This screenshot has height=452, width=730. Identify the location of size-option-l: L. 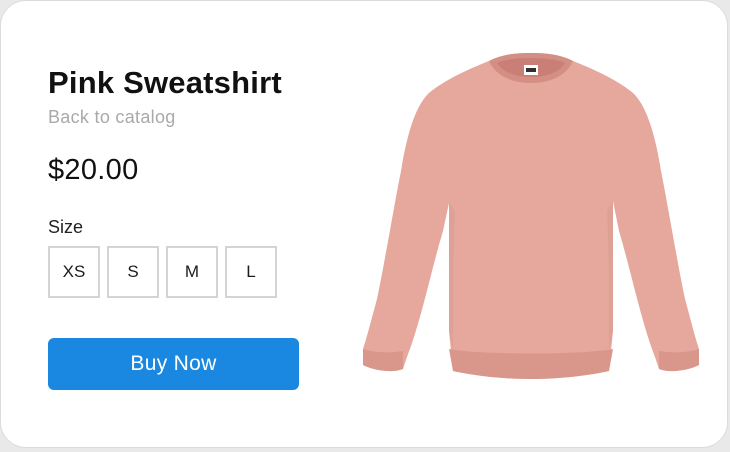
(251, 272).